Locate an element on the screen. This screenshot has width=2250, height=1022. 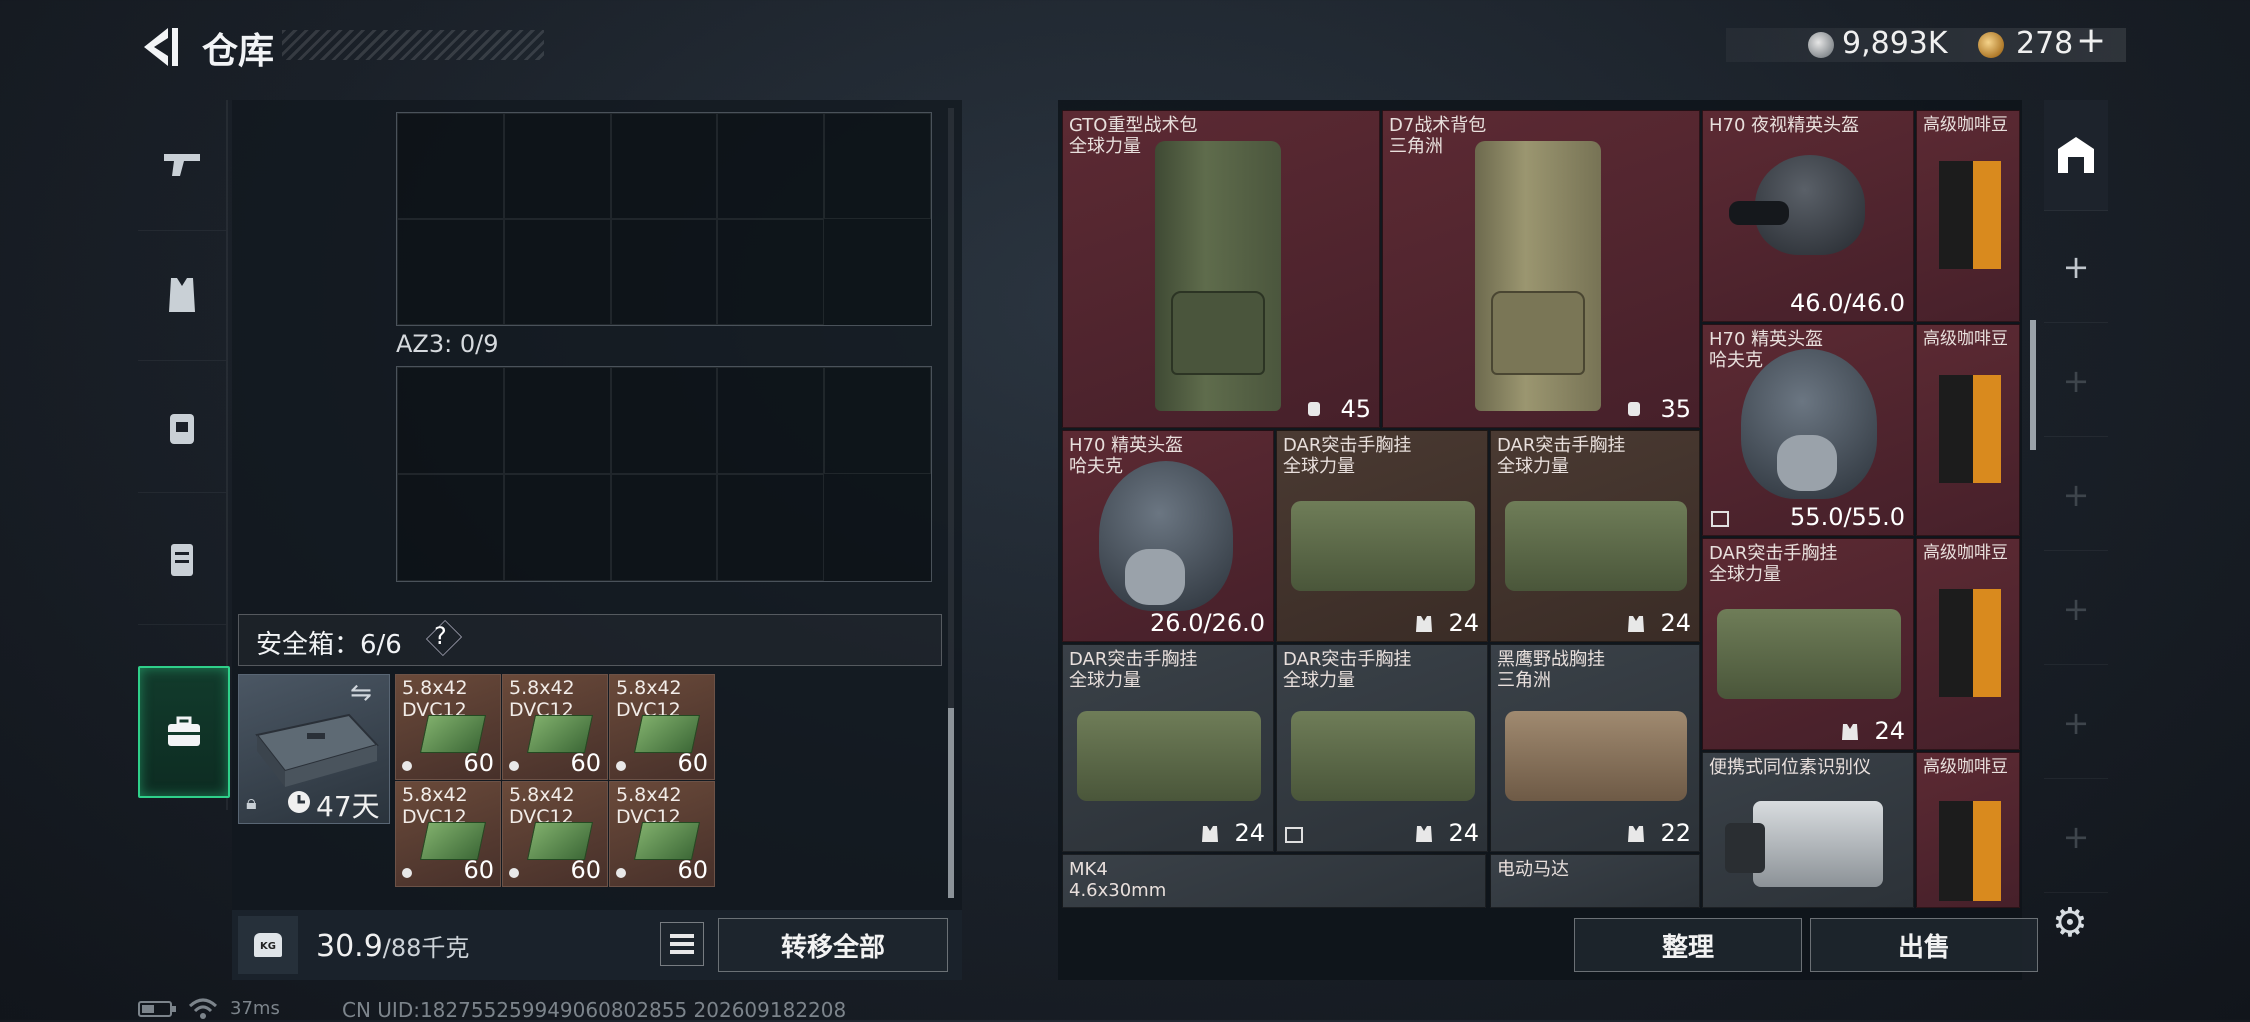
backpack-small-icon is located at coordinates (1314, 409).